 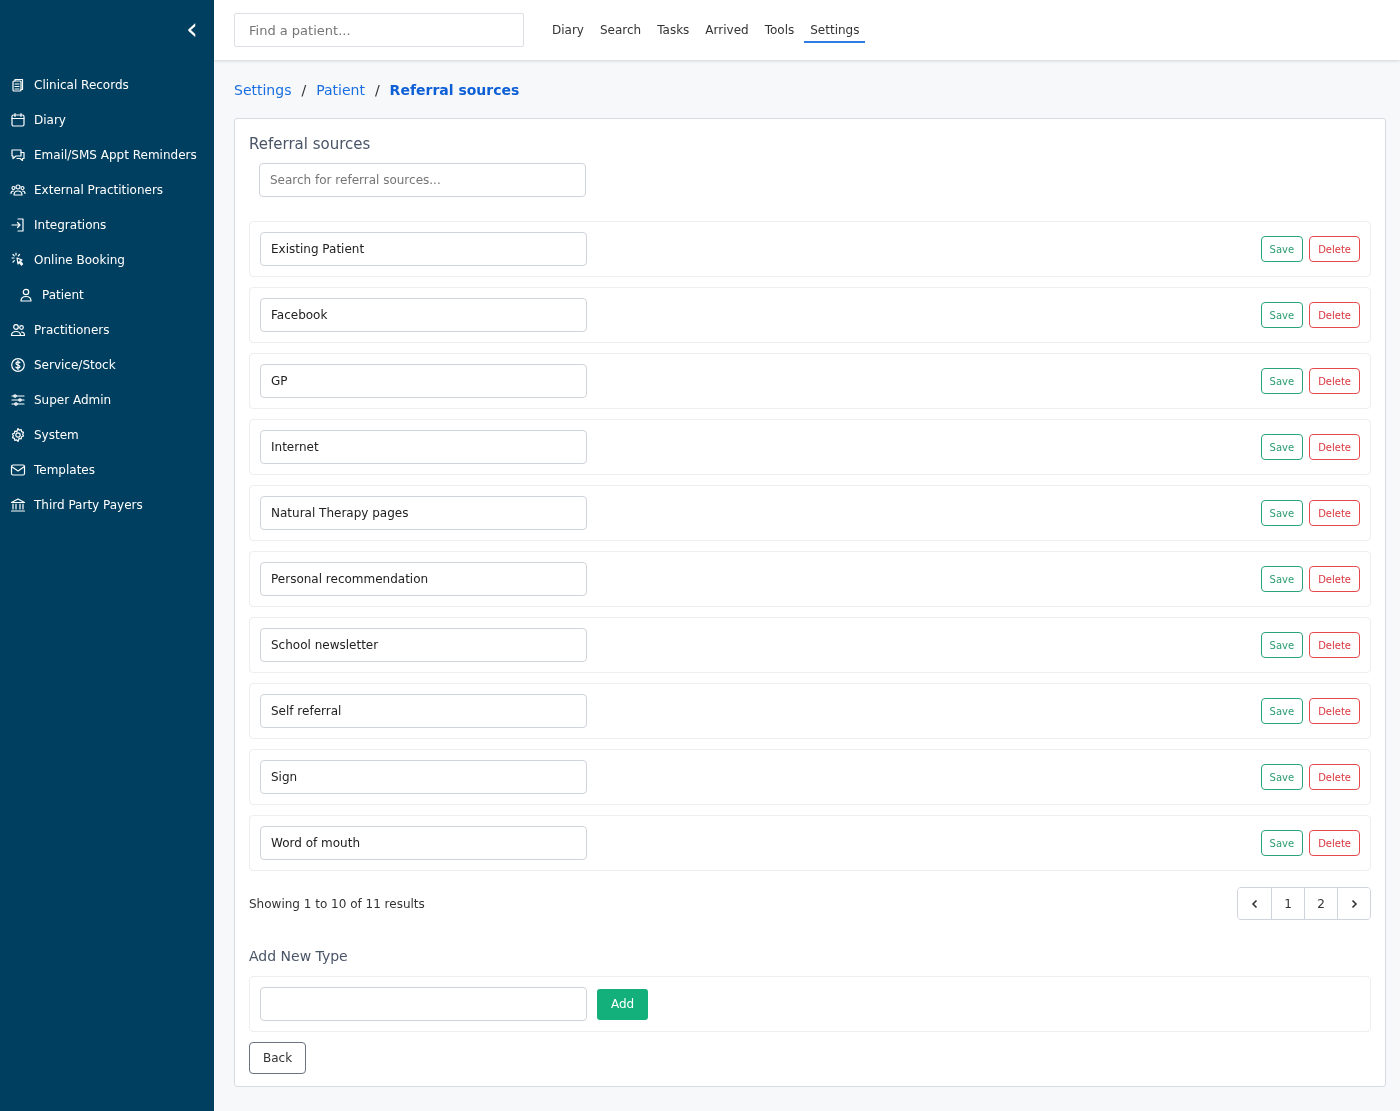 I want to click on people-icon, so click(x=18, y=330).